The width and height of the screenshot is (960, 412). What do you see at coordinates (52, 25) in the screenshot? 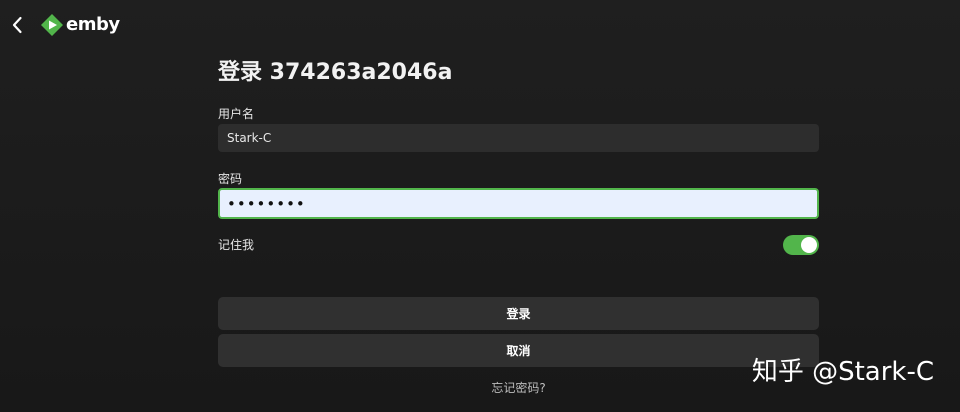
I see `emby-logo-icon` at bounding box center [52, 25].